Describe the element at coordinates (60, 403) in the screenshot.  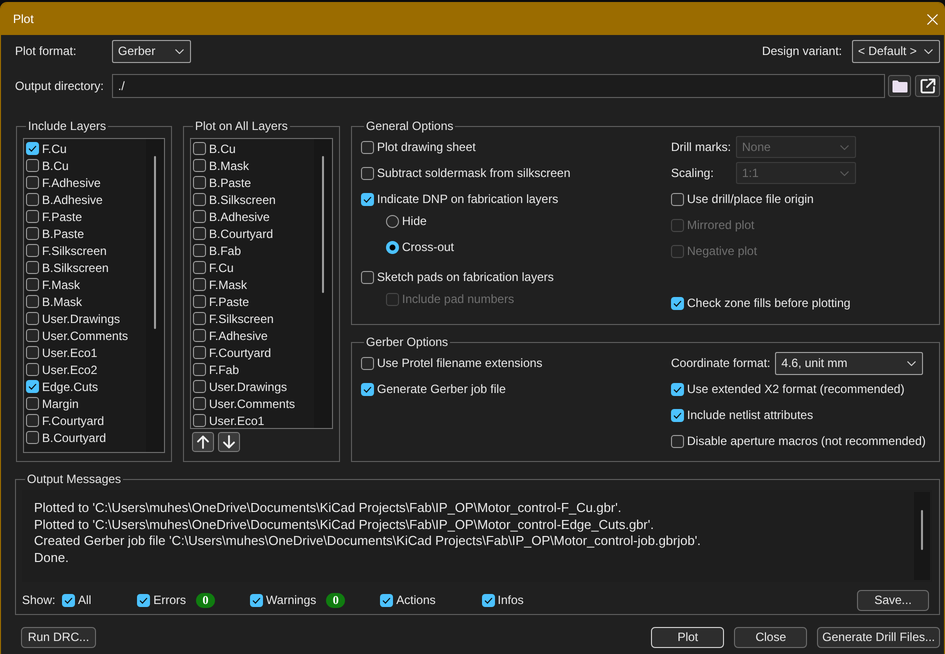
I see `layer-name: Margin` at that location.